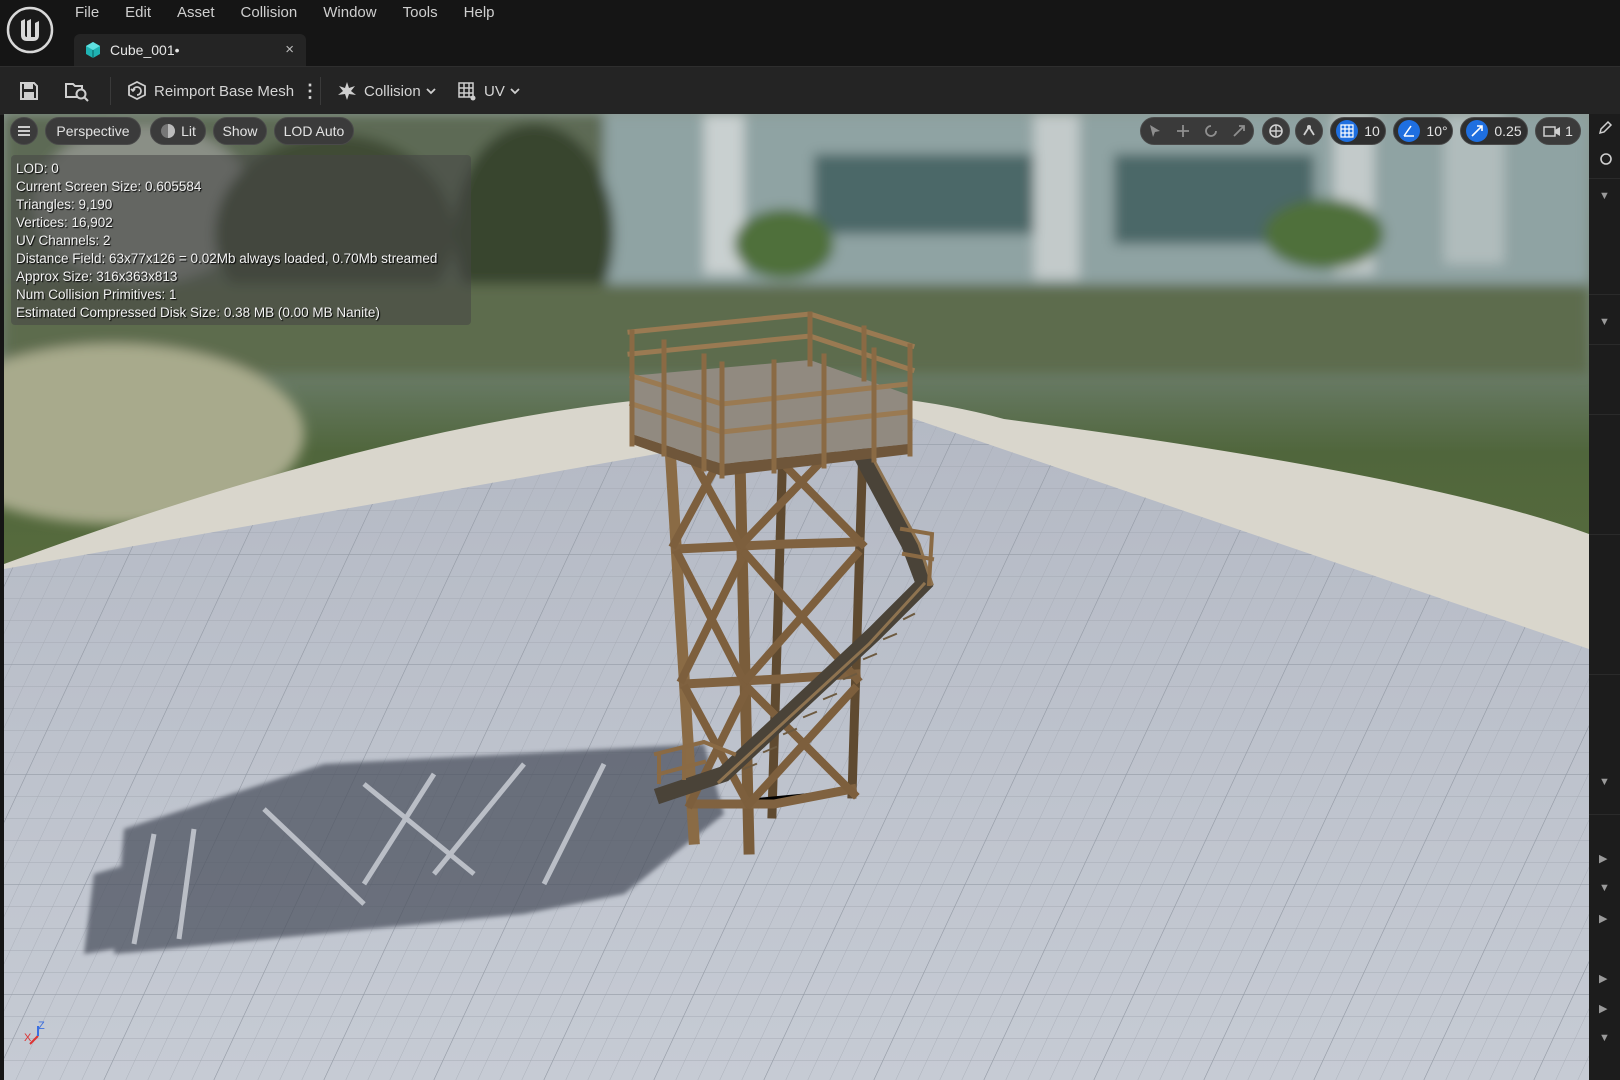 The image size is (1620, 1080). Describe the element at coordinates (93, 131) in the screenshot. I see `perspective-view-button: Perspective` at that location.